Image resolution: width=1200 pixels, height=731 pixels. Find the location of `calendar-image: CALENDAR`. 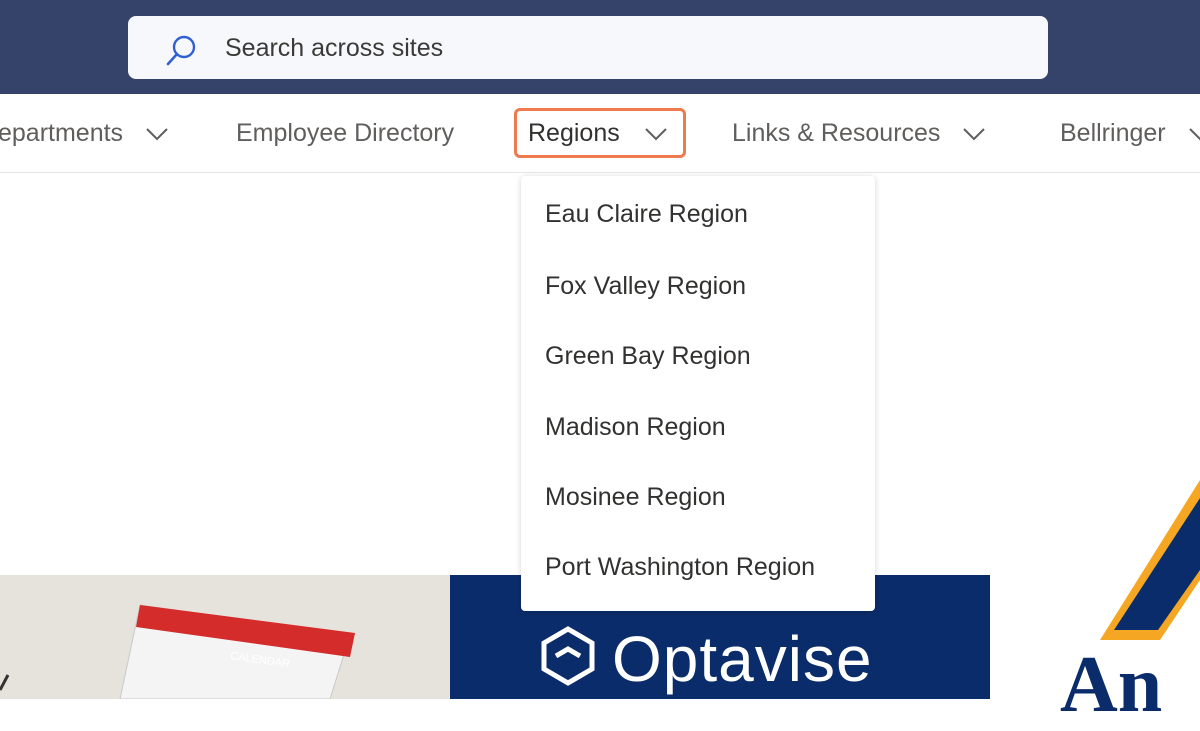

calendar-image: CALENDAR is located at coordinates (225, 637).